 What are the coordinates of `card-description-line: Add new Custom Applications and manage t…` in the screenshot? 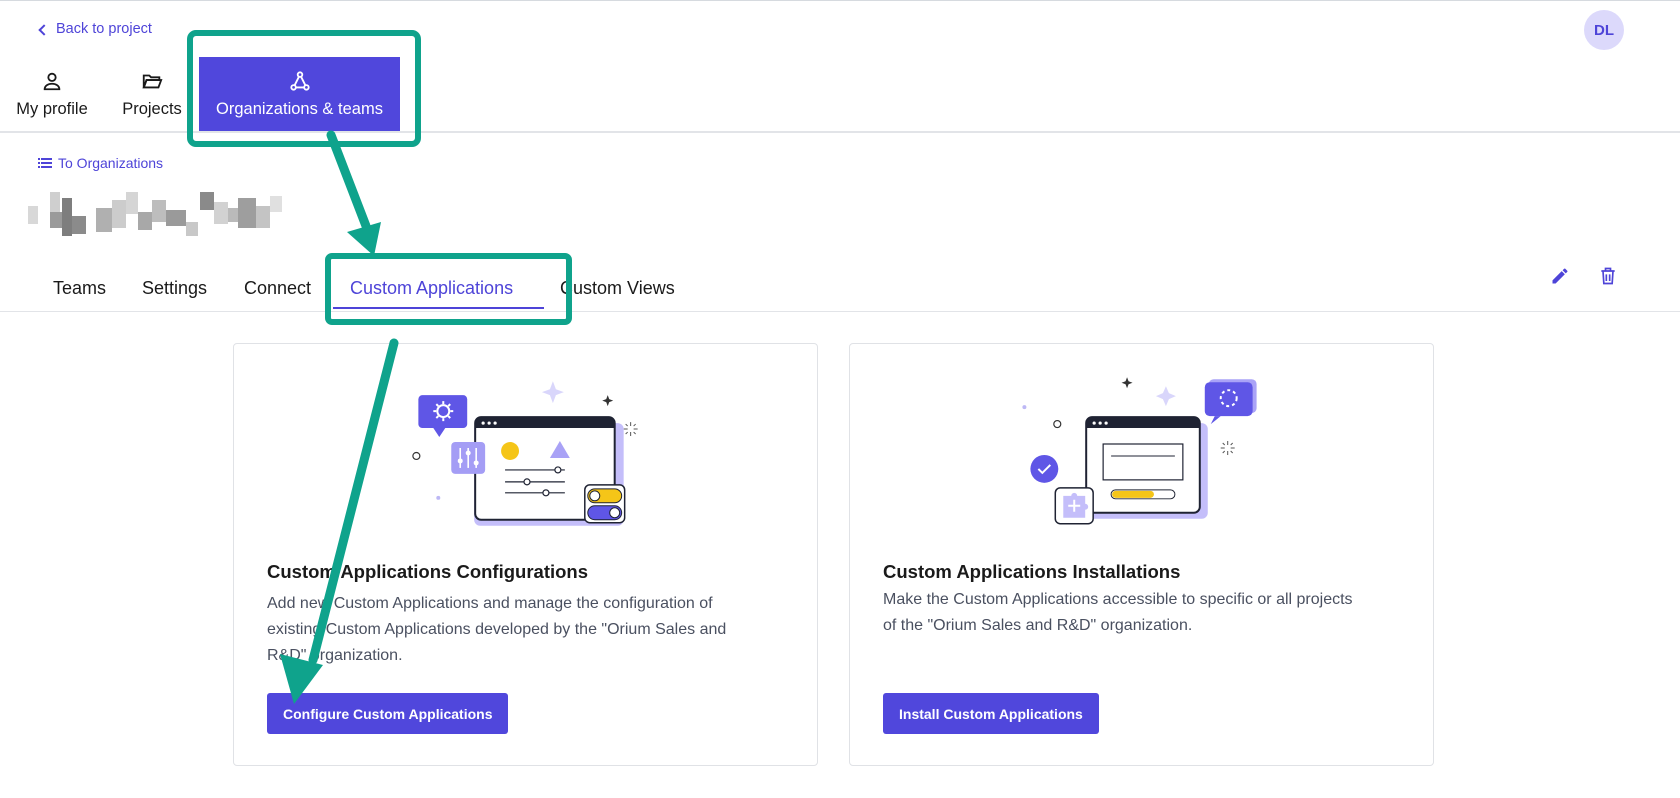 It's located at (490, 603).